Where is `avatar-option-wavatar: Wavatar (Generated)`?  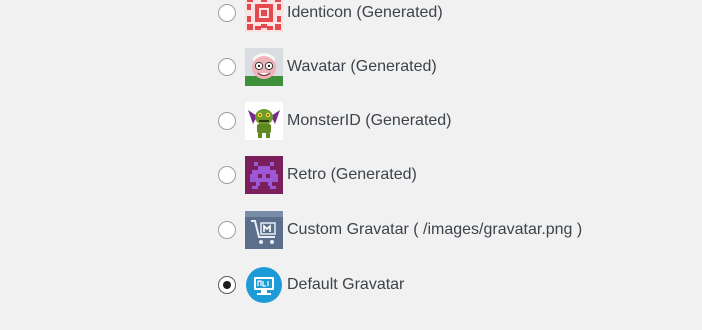
avatar-option-wavatar: Wavatar (Generated) is located at coordinates (327, 67).